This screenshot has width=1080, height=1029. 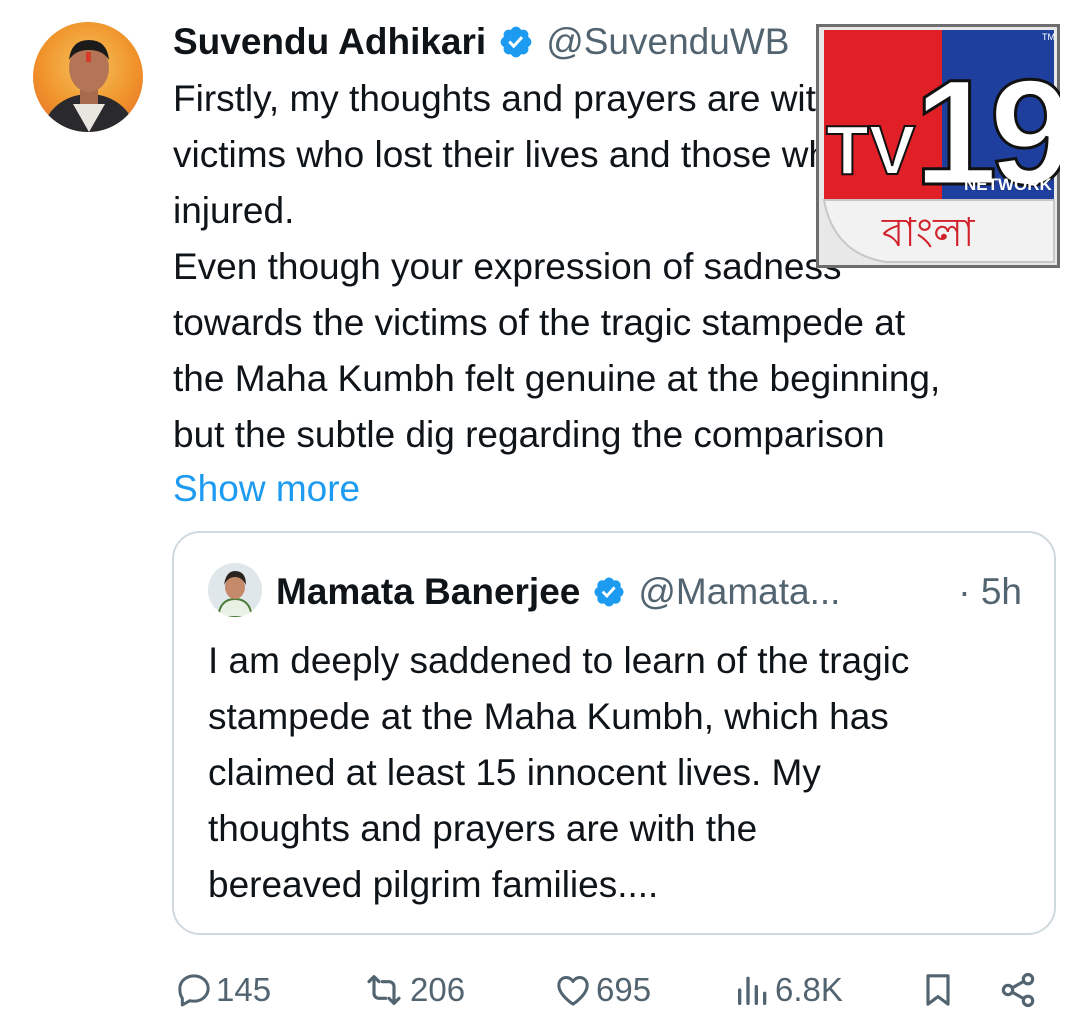 I want to click on logo-network: NETWORK, so click(x=1008, y=184).